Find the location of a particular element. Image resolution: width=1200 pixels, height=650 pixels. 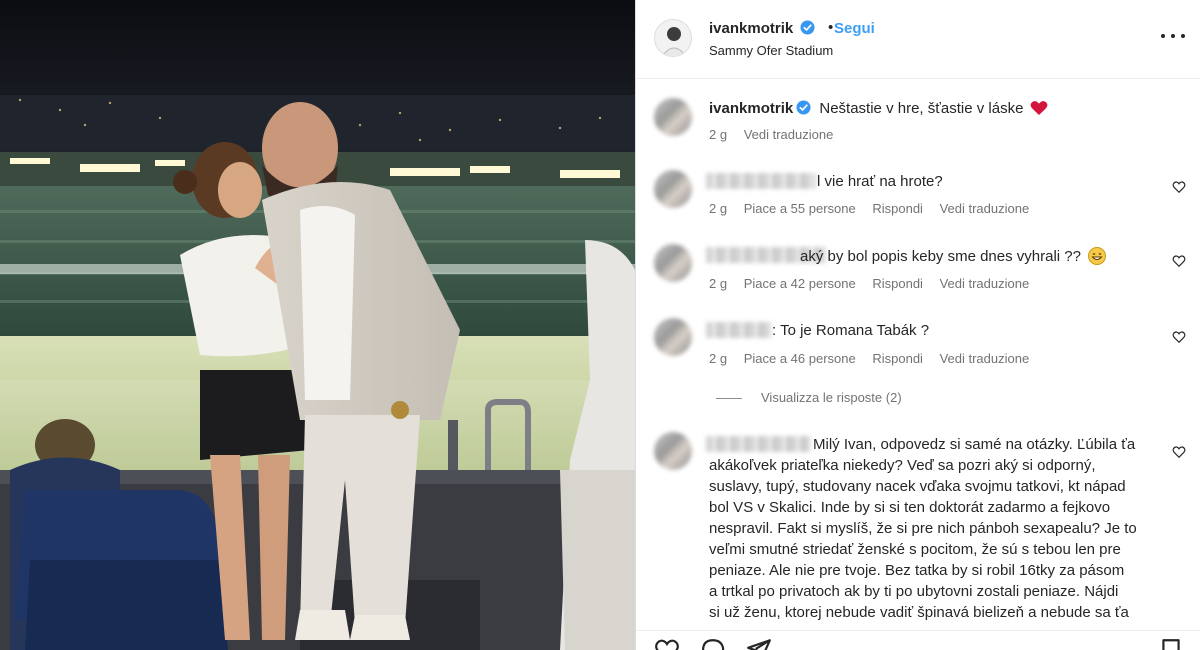

caption-username: ivankmotrik is located at coordinates (751, 108).